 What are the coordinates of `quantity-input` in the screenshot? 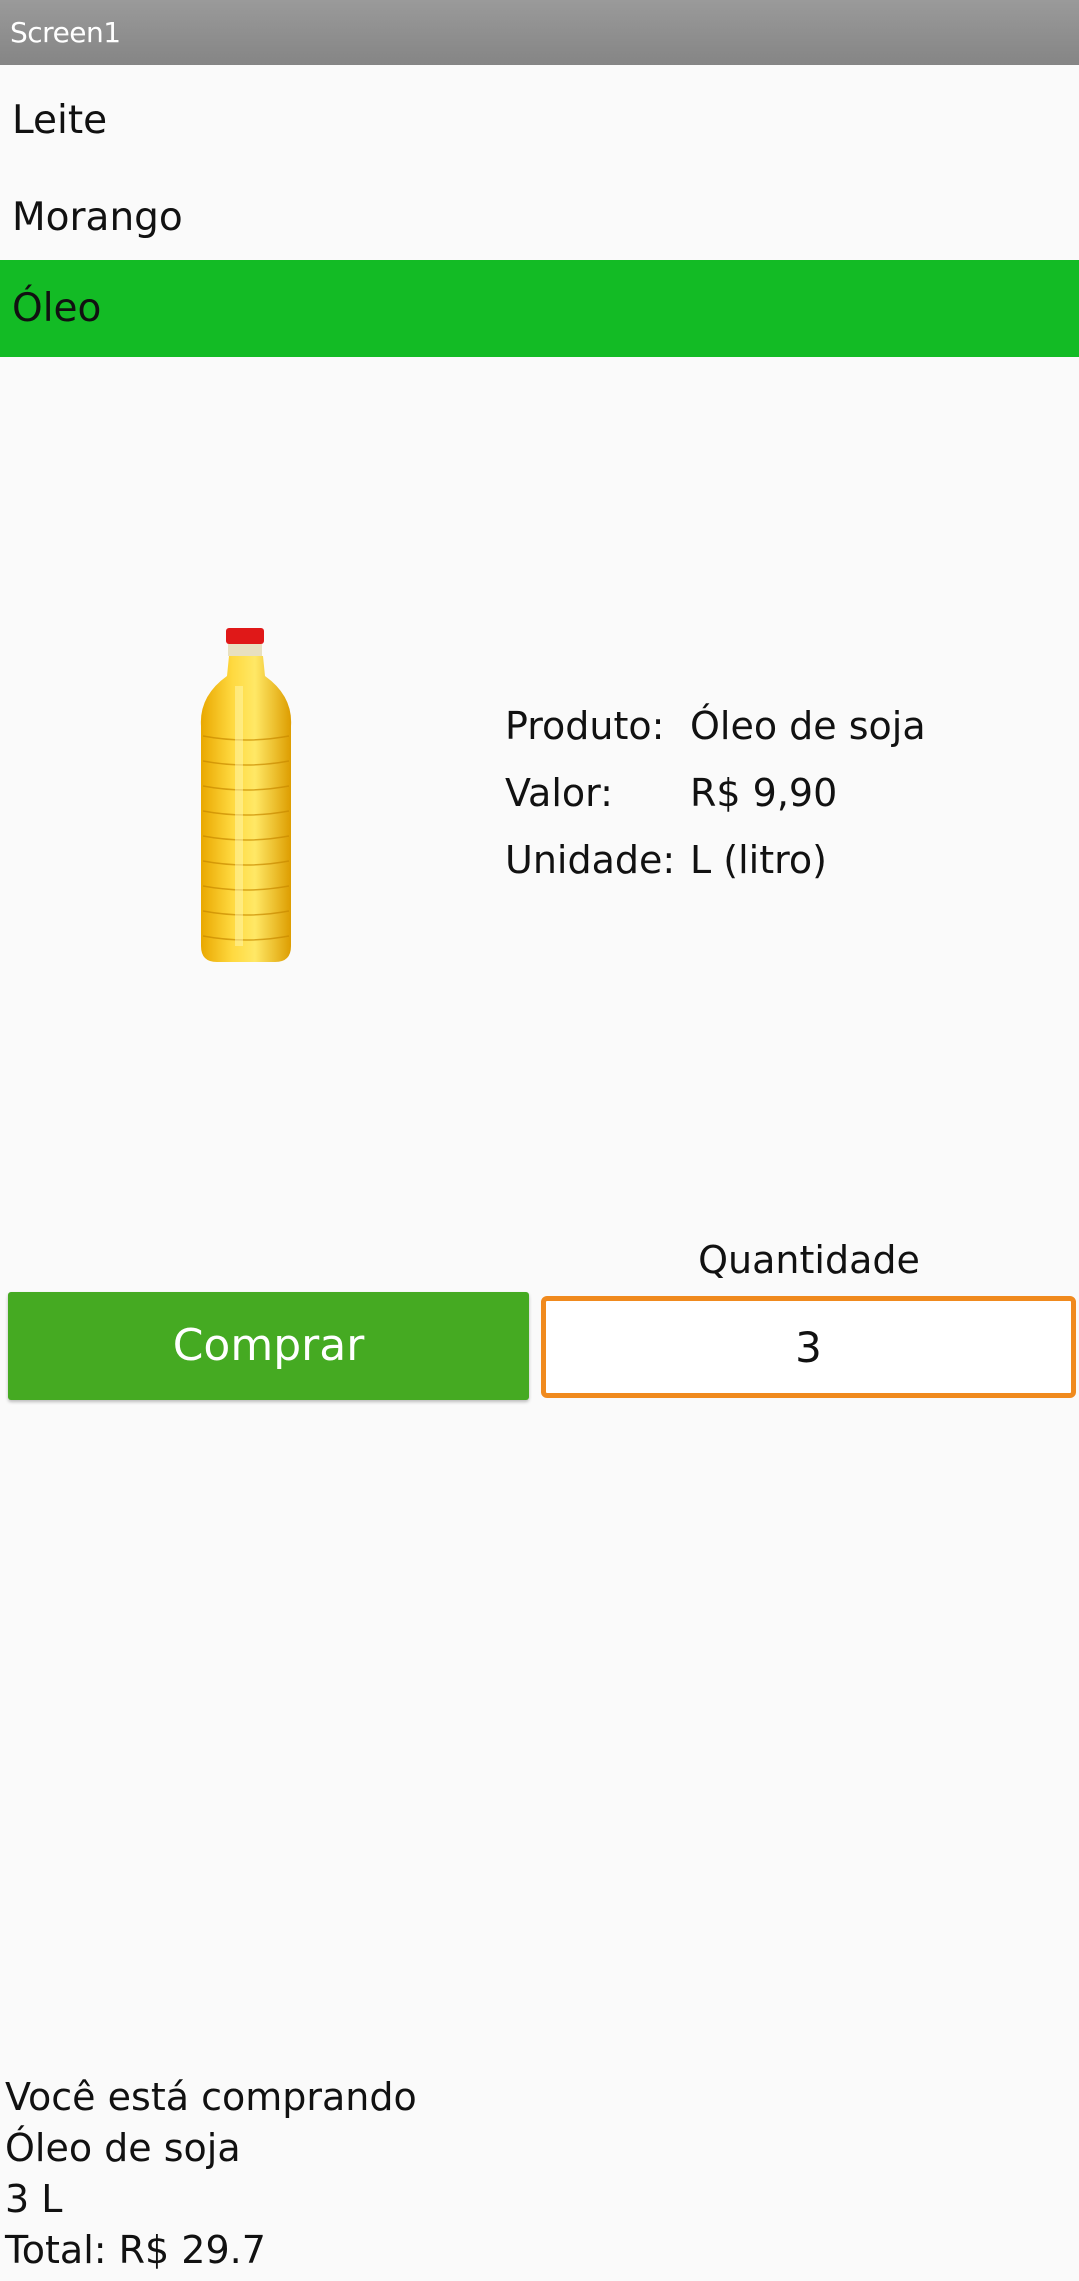 It's located at (808, 1347).